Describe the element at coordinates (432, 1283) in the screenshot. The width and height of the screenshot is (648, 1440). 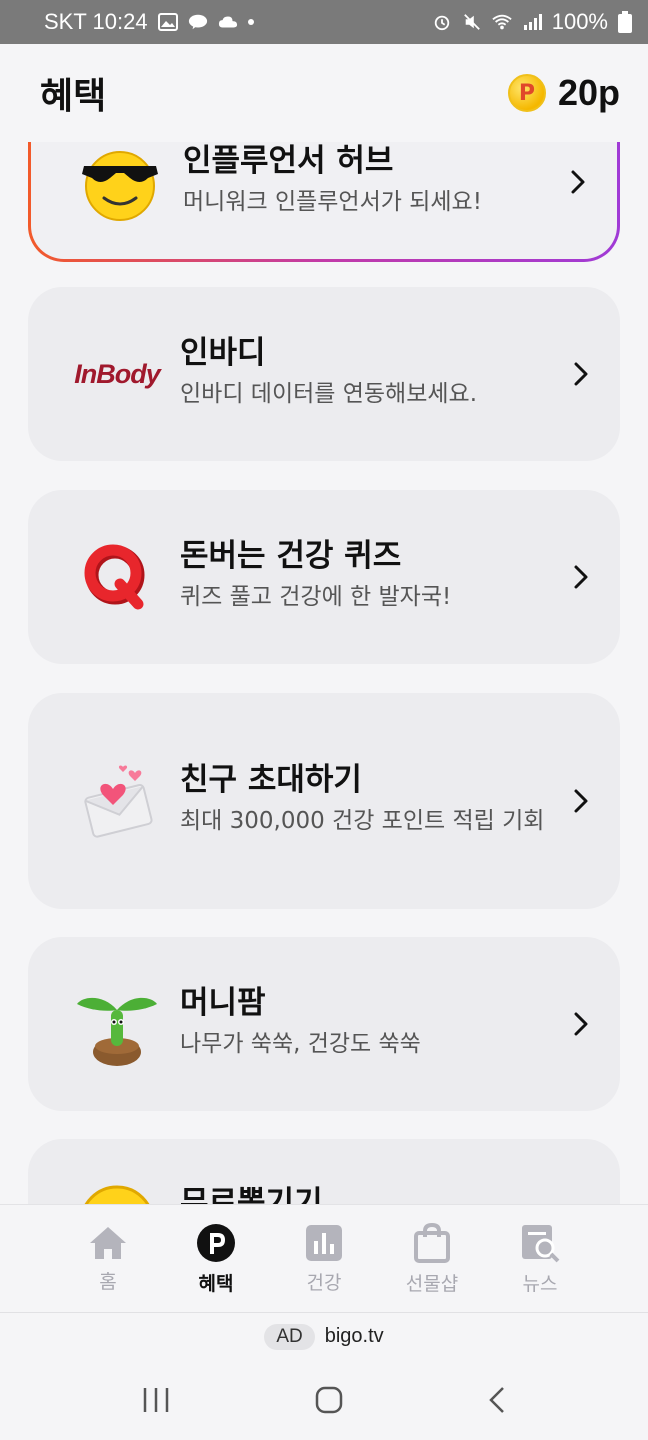
I see `tab-label: 선물샵` at that location.